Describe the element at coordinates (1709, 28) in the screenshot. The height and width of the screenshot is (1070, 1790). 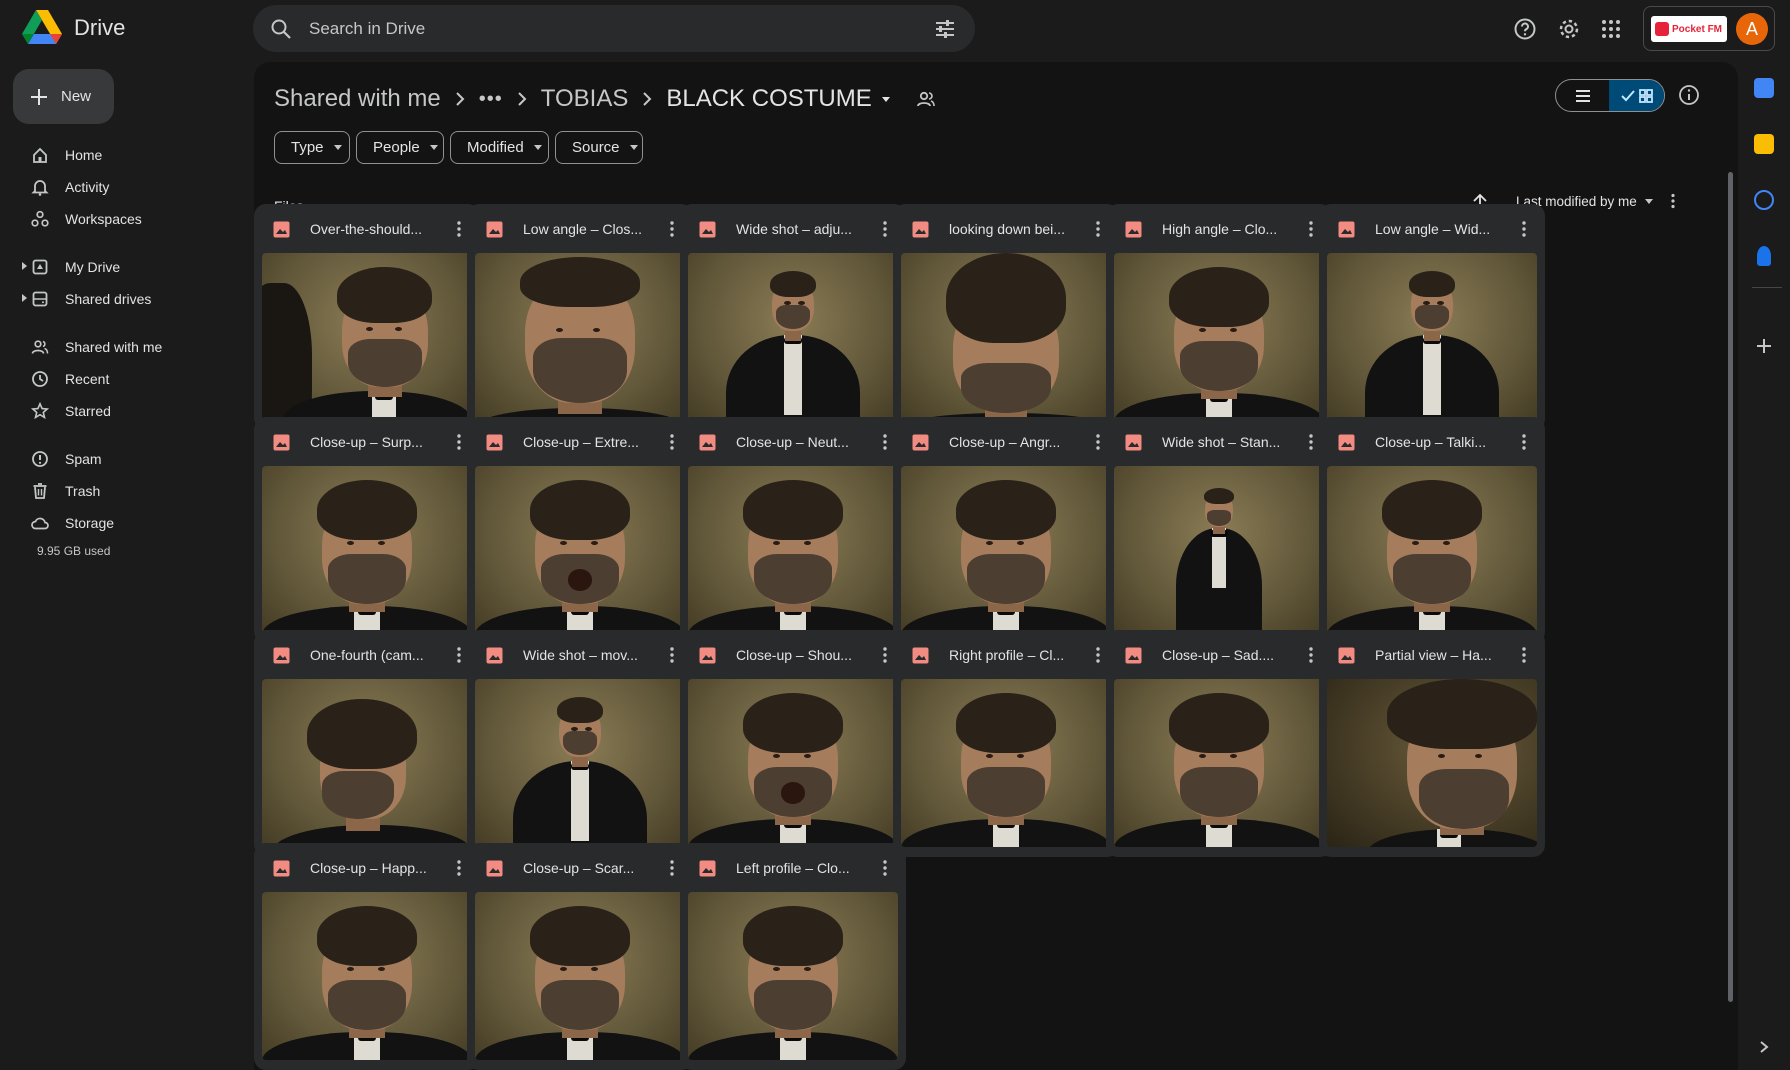
I see `account-switcher: Pocket FM A` at that location.